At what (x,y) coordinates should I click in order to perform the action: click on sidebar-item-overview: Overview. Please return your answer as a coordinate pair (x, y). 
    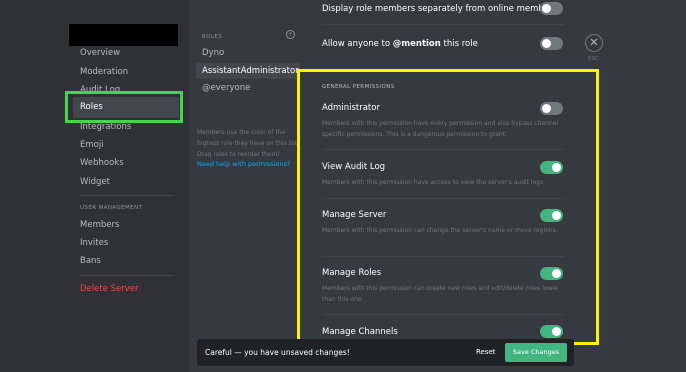
    Looking at the image, I should click on (100, 53).